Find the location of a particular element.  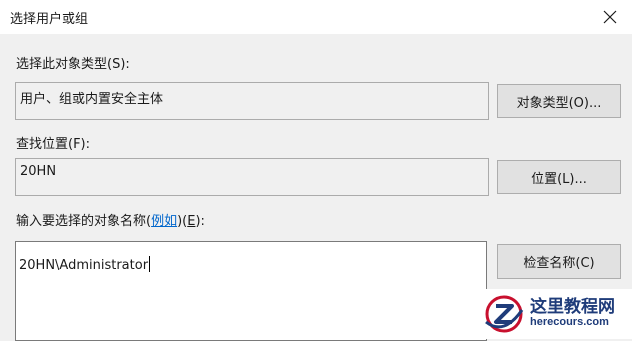

watermark-url: herecours.com is located at coordinates (569, 322).